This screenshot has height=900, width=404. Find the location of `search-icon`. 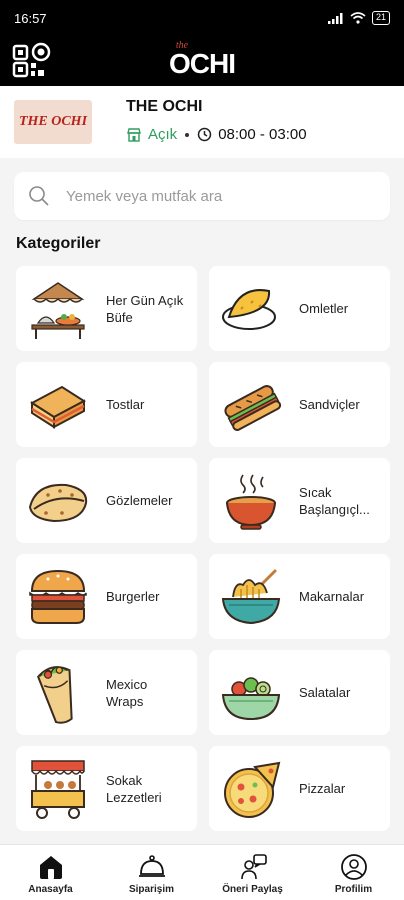

search-icon is located at coordinates (39, 196).